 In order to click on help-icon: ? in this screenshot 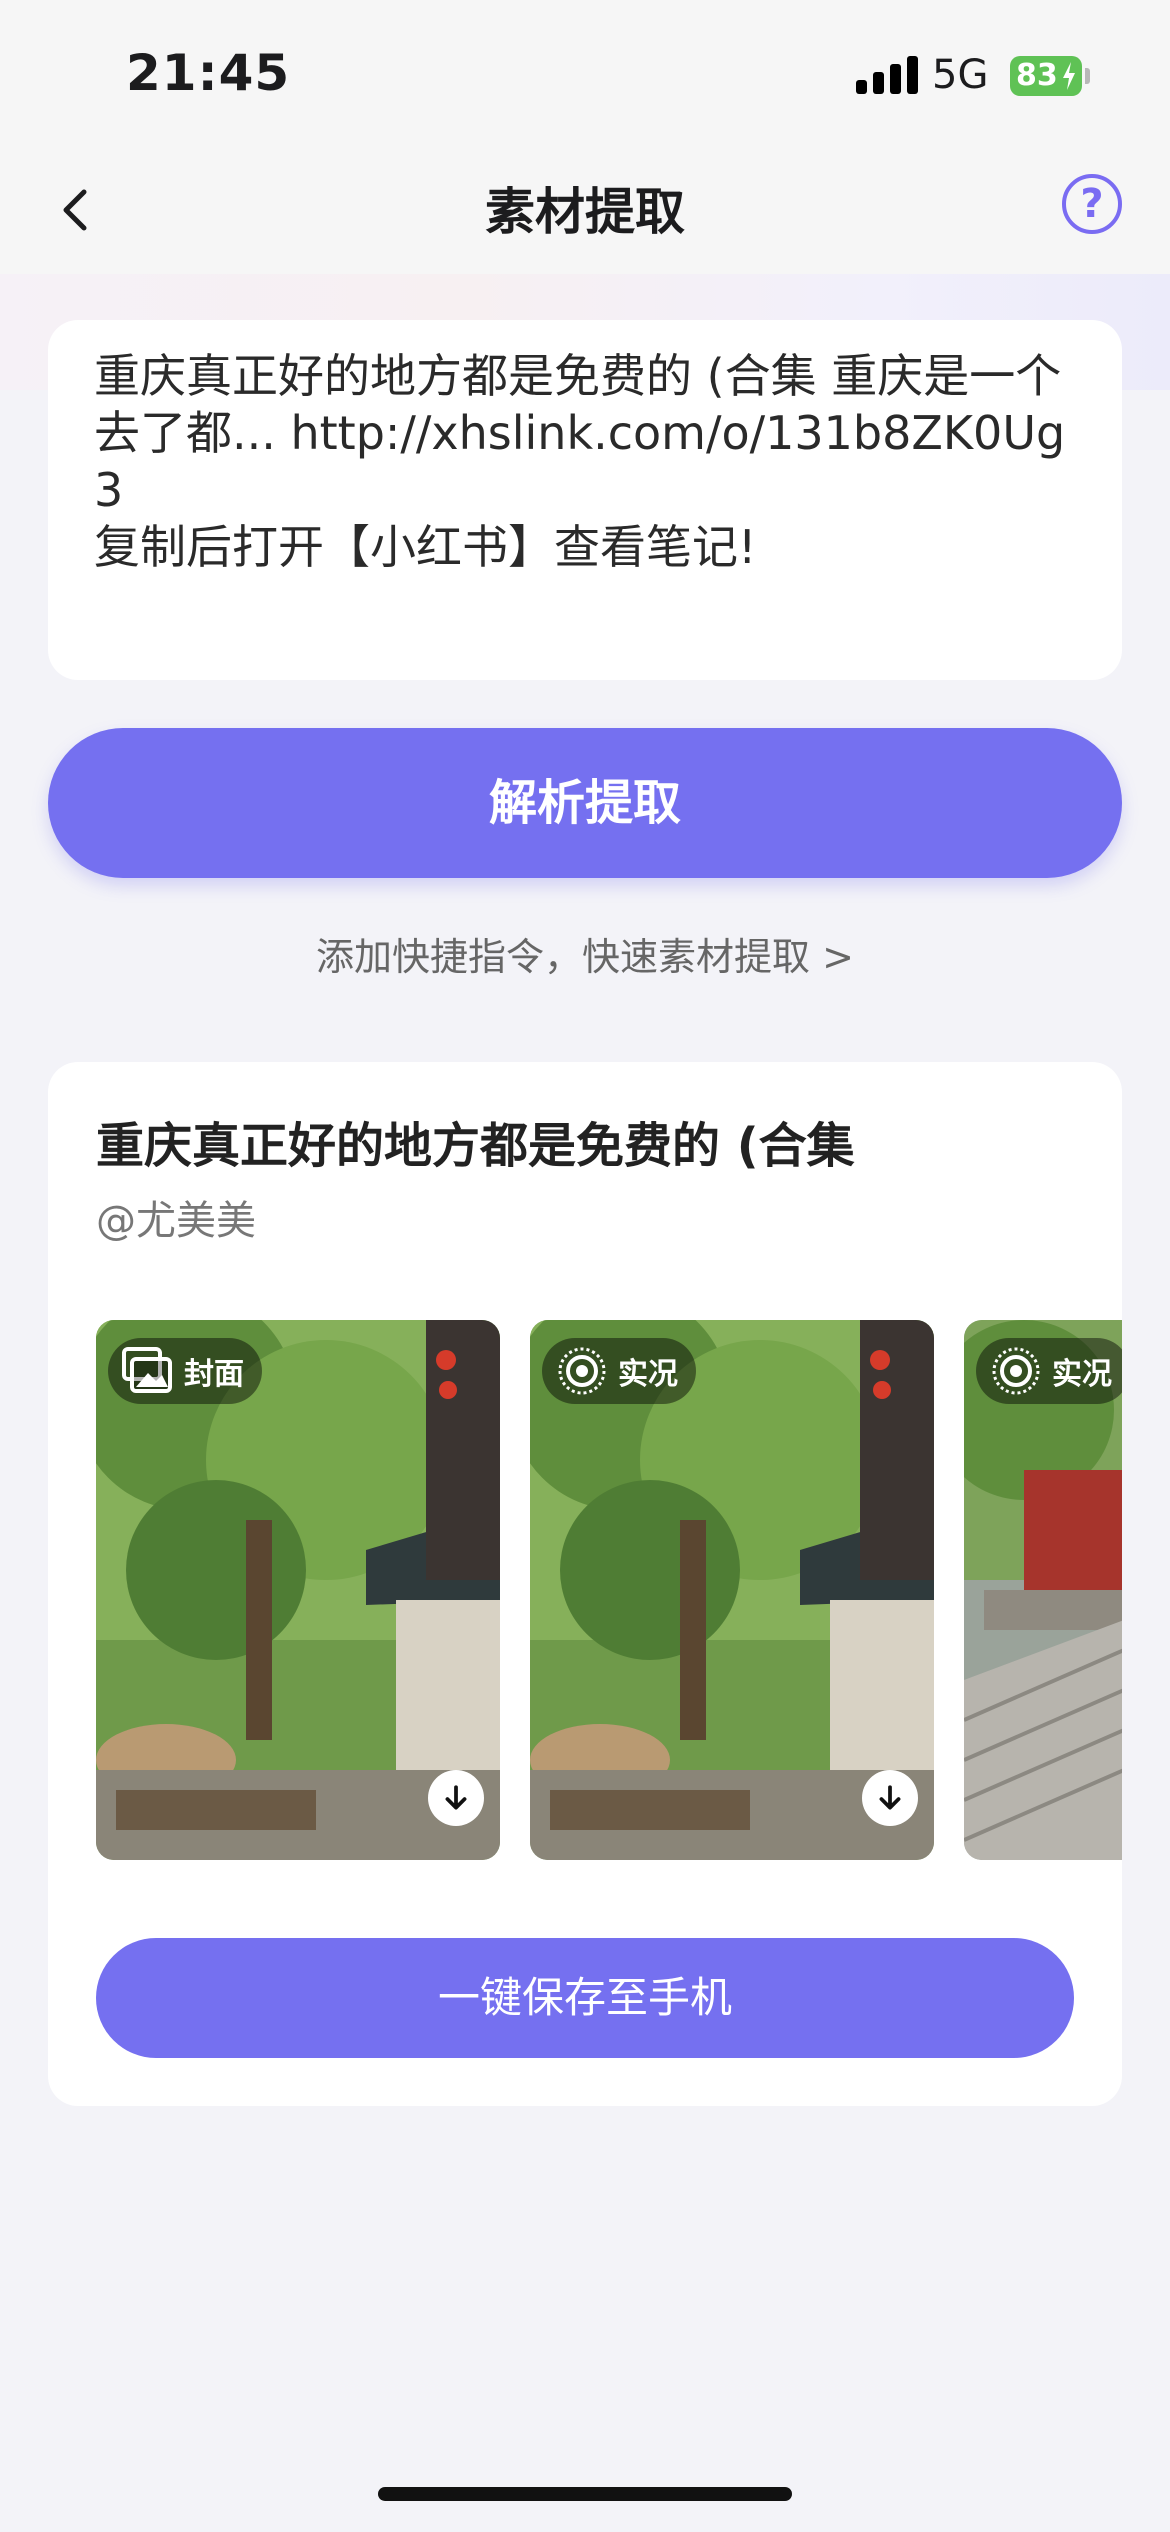, I will do `click(1092, 204)`.